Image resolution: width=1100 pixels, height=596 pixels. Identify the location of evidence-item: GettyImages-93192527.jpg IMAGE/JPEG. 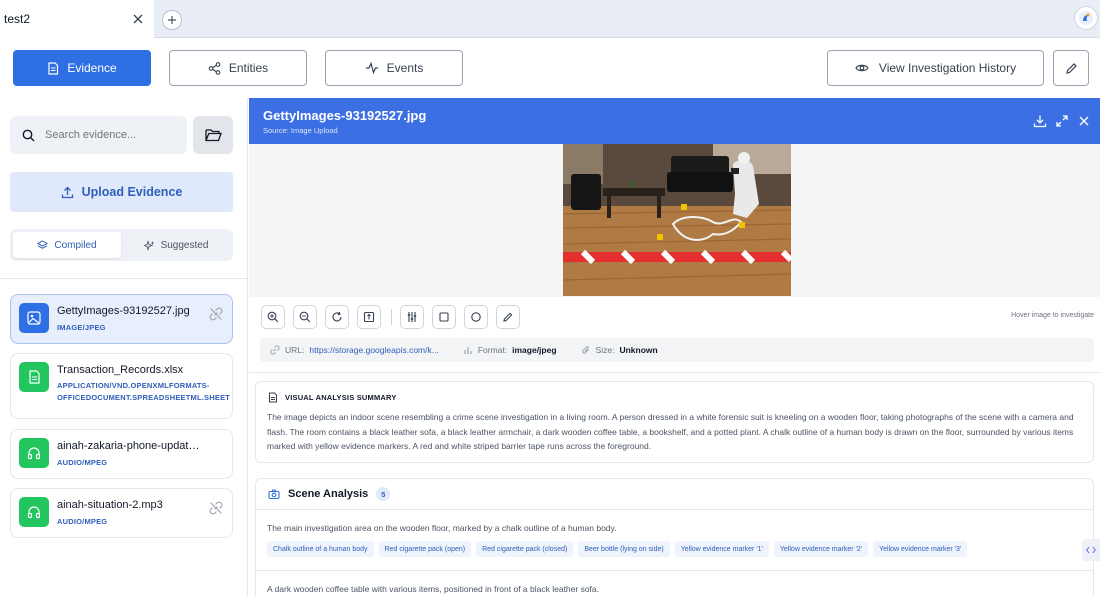
(121, 319).